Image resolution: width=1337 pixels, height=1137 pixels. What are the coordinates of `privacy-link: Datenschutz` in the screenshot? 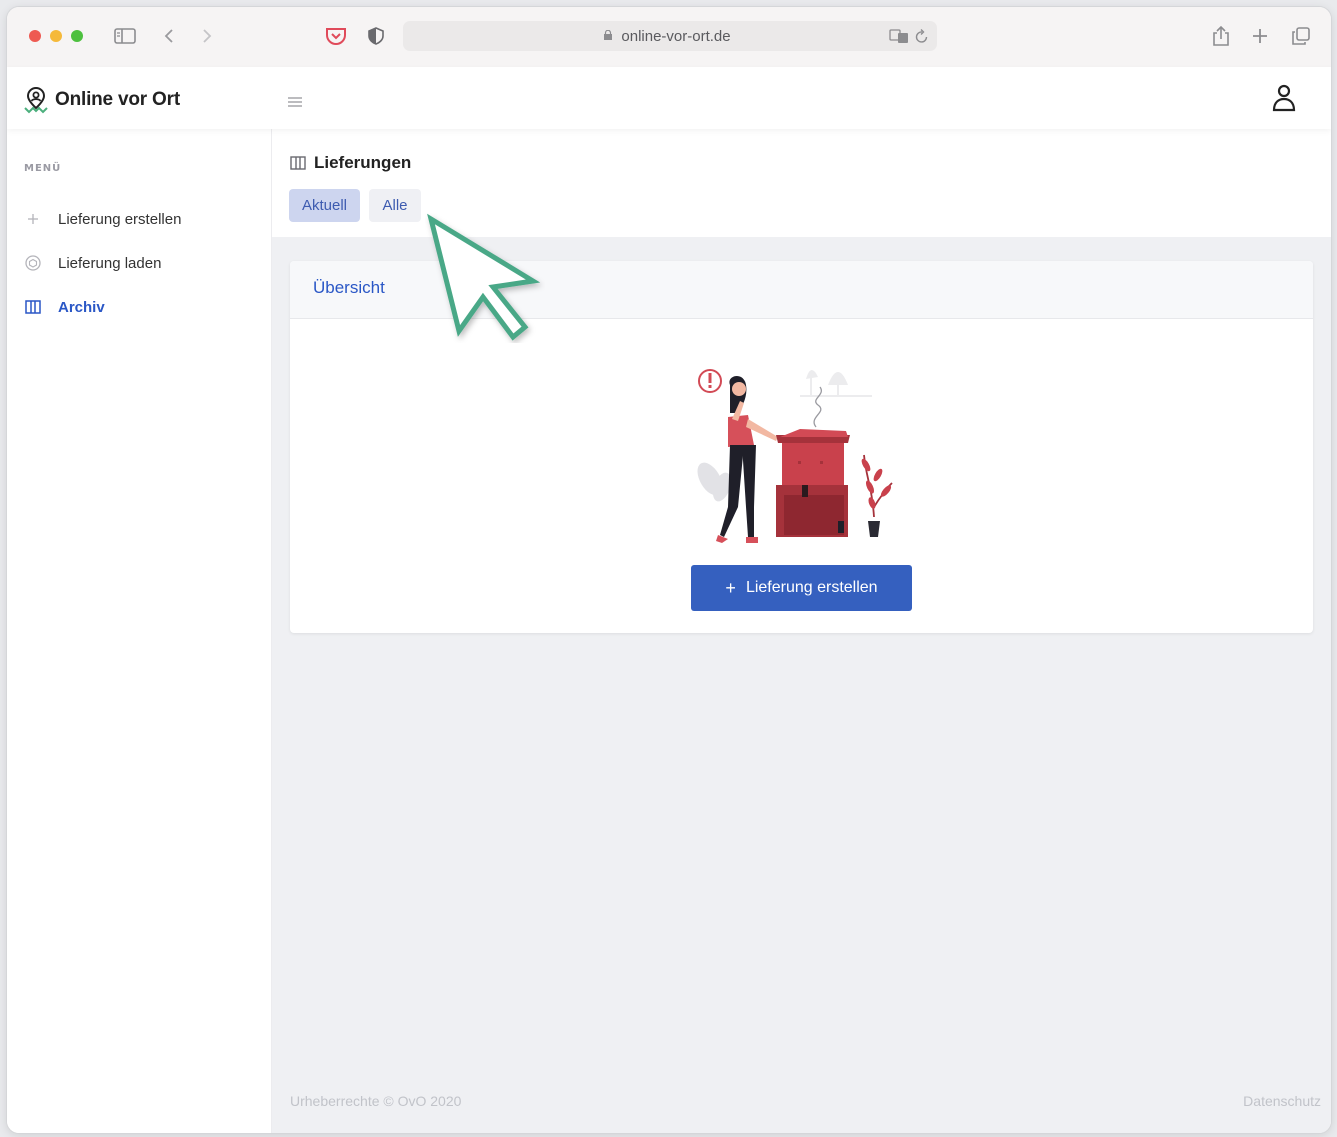 It's located at (1282, 1101).